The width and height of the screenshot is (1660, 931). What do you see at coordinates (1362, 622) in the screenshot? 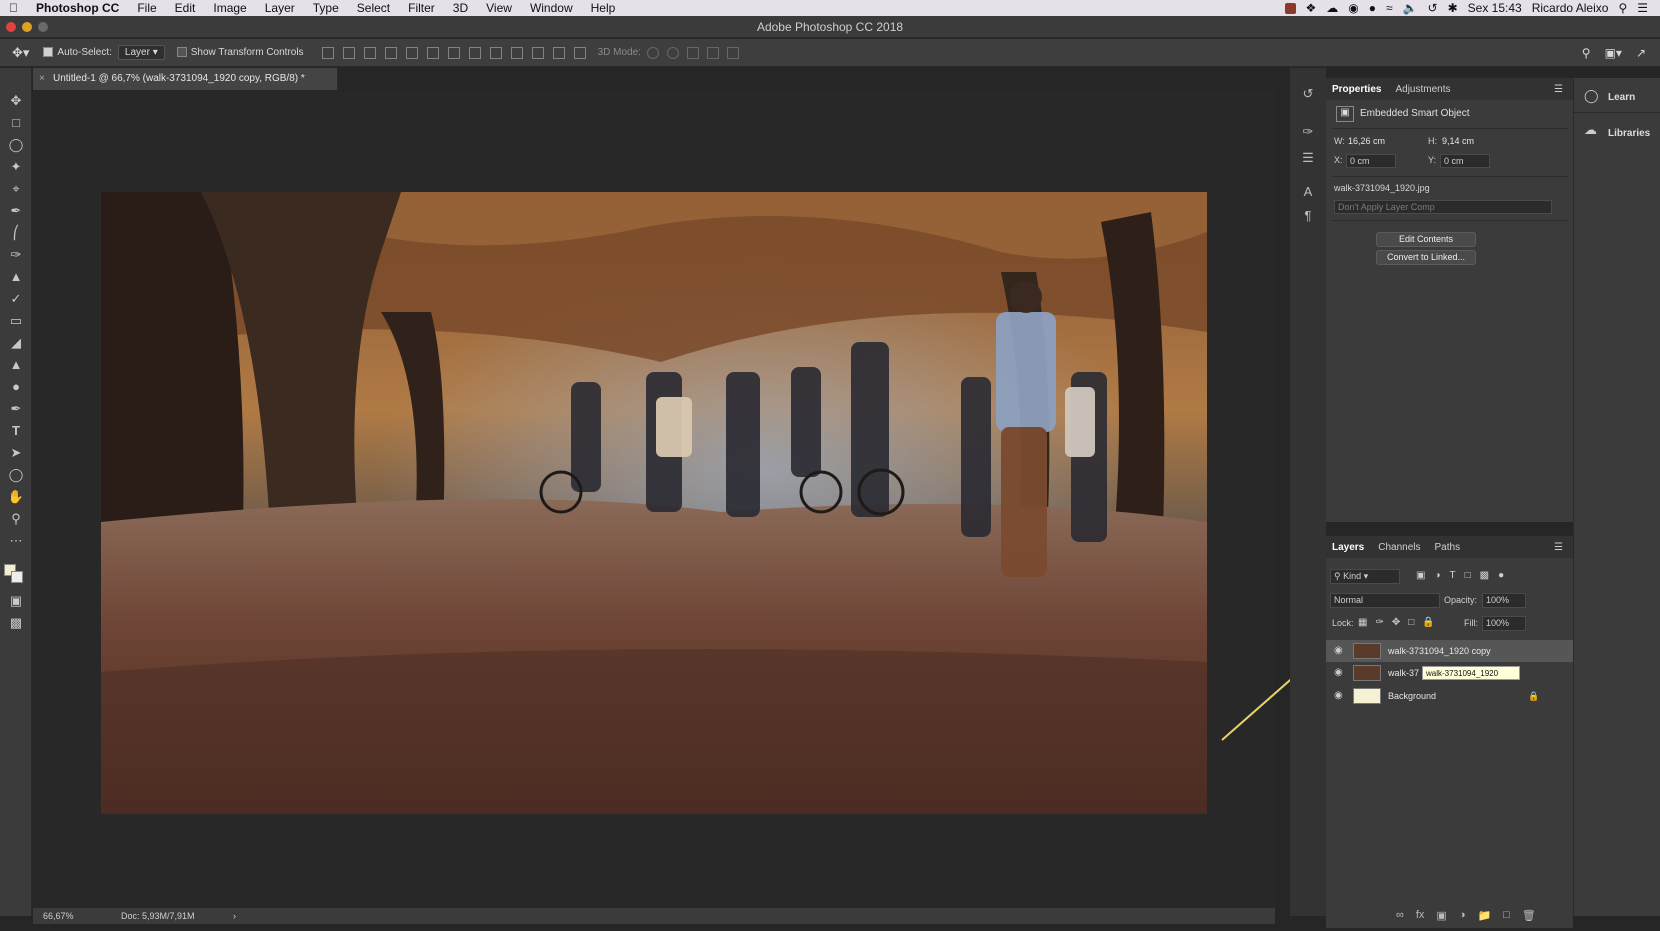
I see `lock-transparent-icon: ▦` at bounding box center [1362, 622].